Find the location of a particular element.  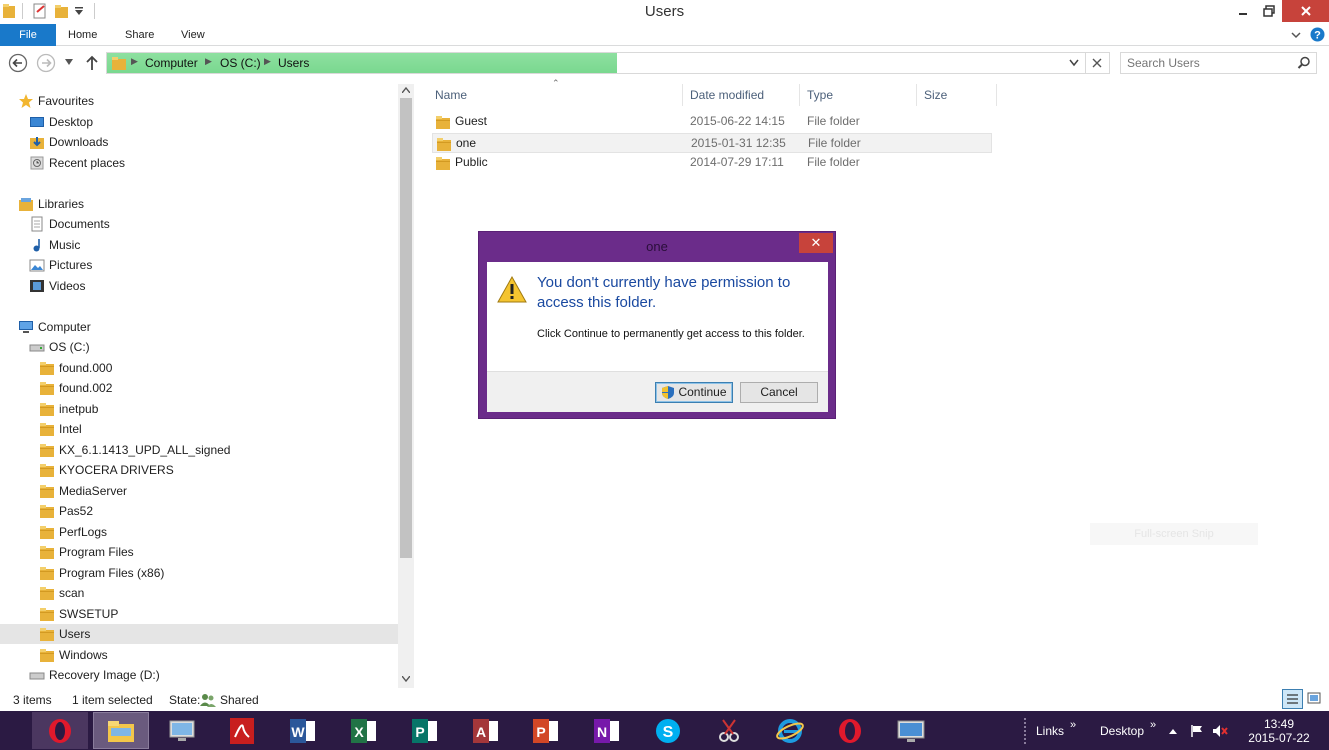

continue-button: Continue is located at coordinates (694, 392).